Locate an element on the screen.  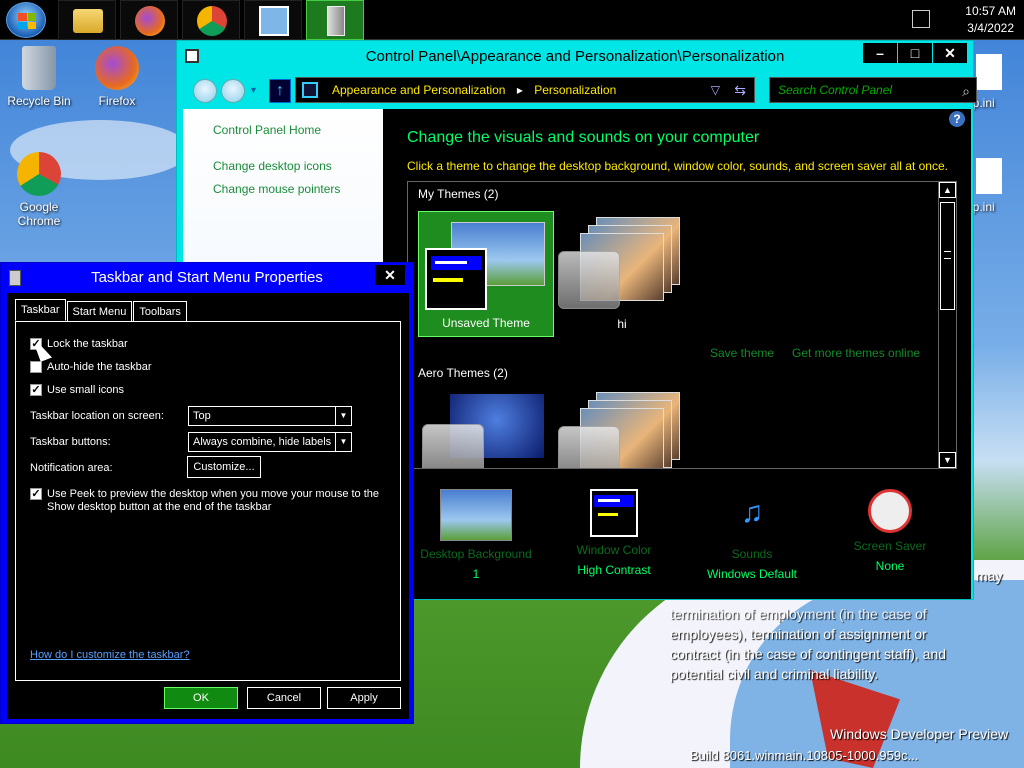
theme-label: Unsaved Theme is located at coordinates (486, 323).